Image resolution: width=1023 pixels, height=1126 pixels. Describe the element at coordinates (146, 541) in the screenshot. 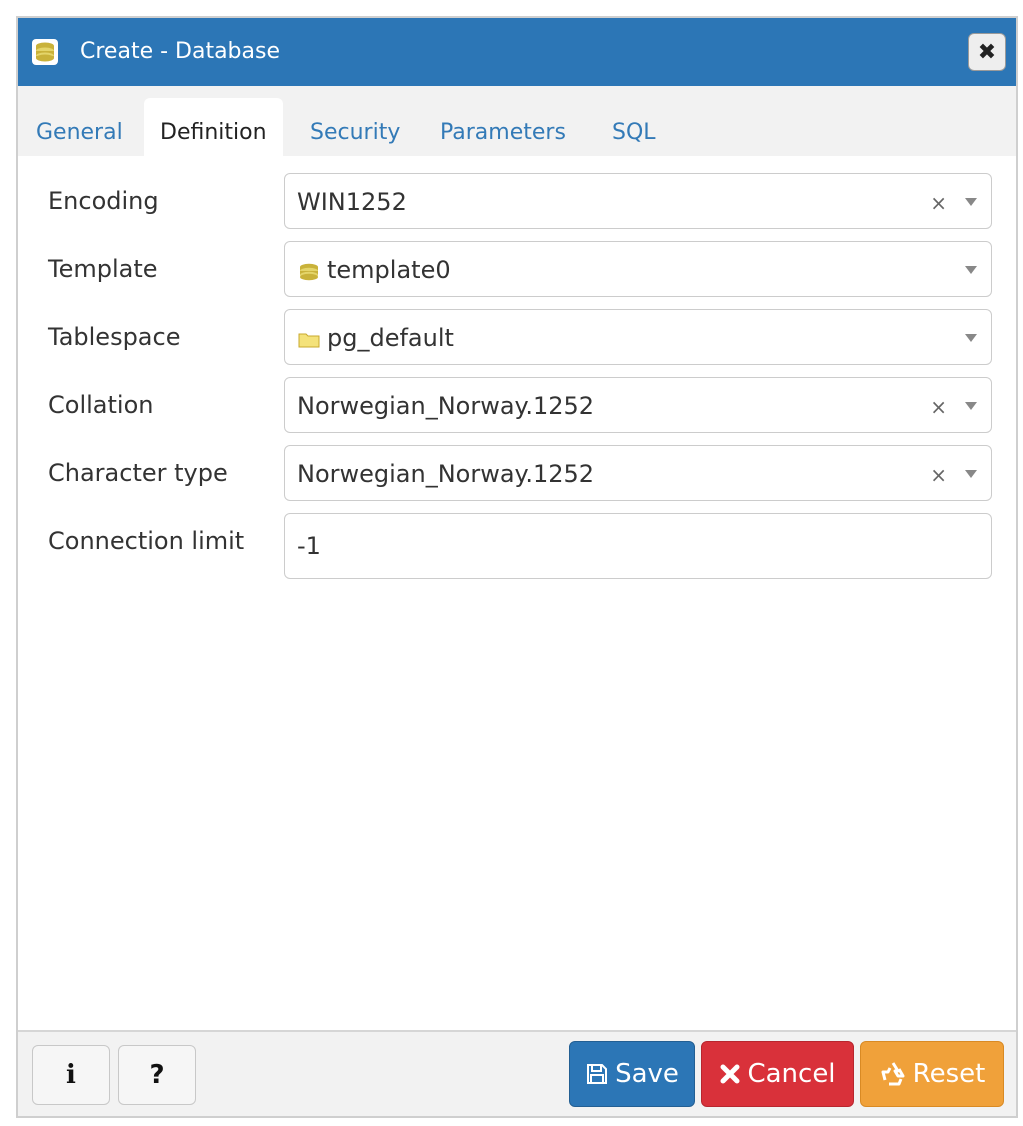

I see `connection-limit-label: Connection limit` at that location.